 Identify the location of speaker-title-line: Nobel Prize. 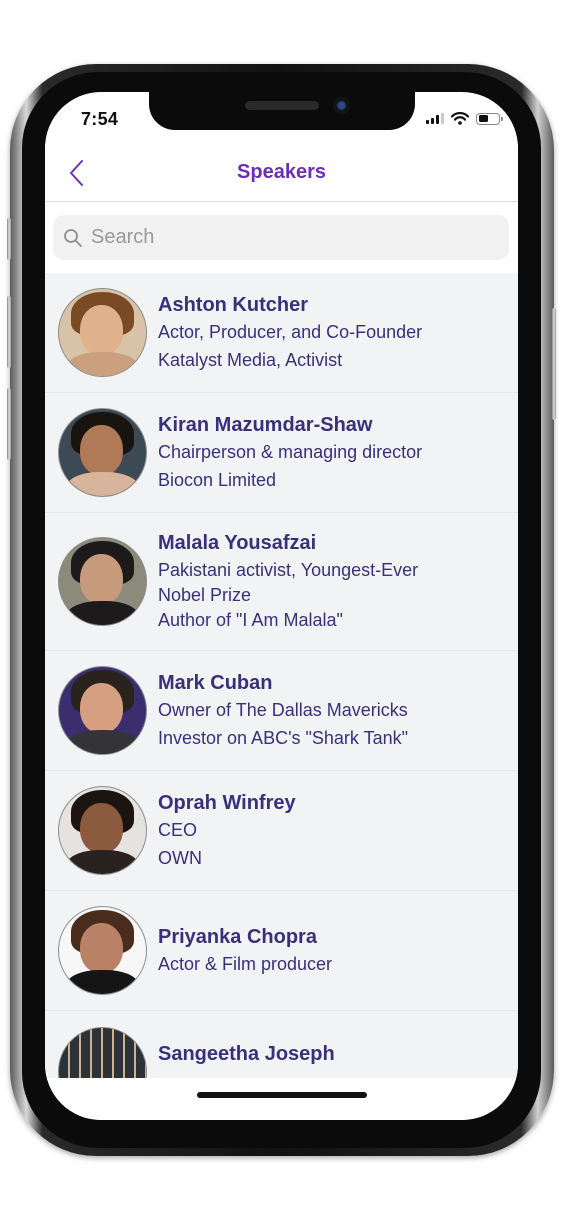
(205, 594).